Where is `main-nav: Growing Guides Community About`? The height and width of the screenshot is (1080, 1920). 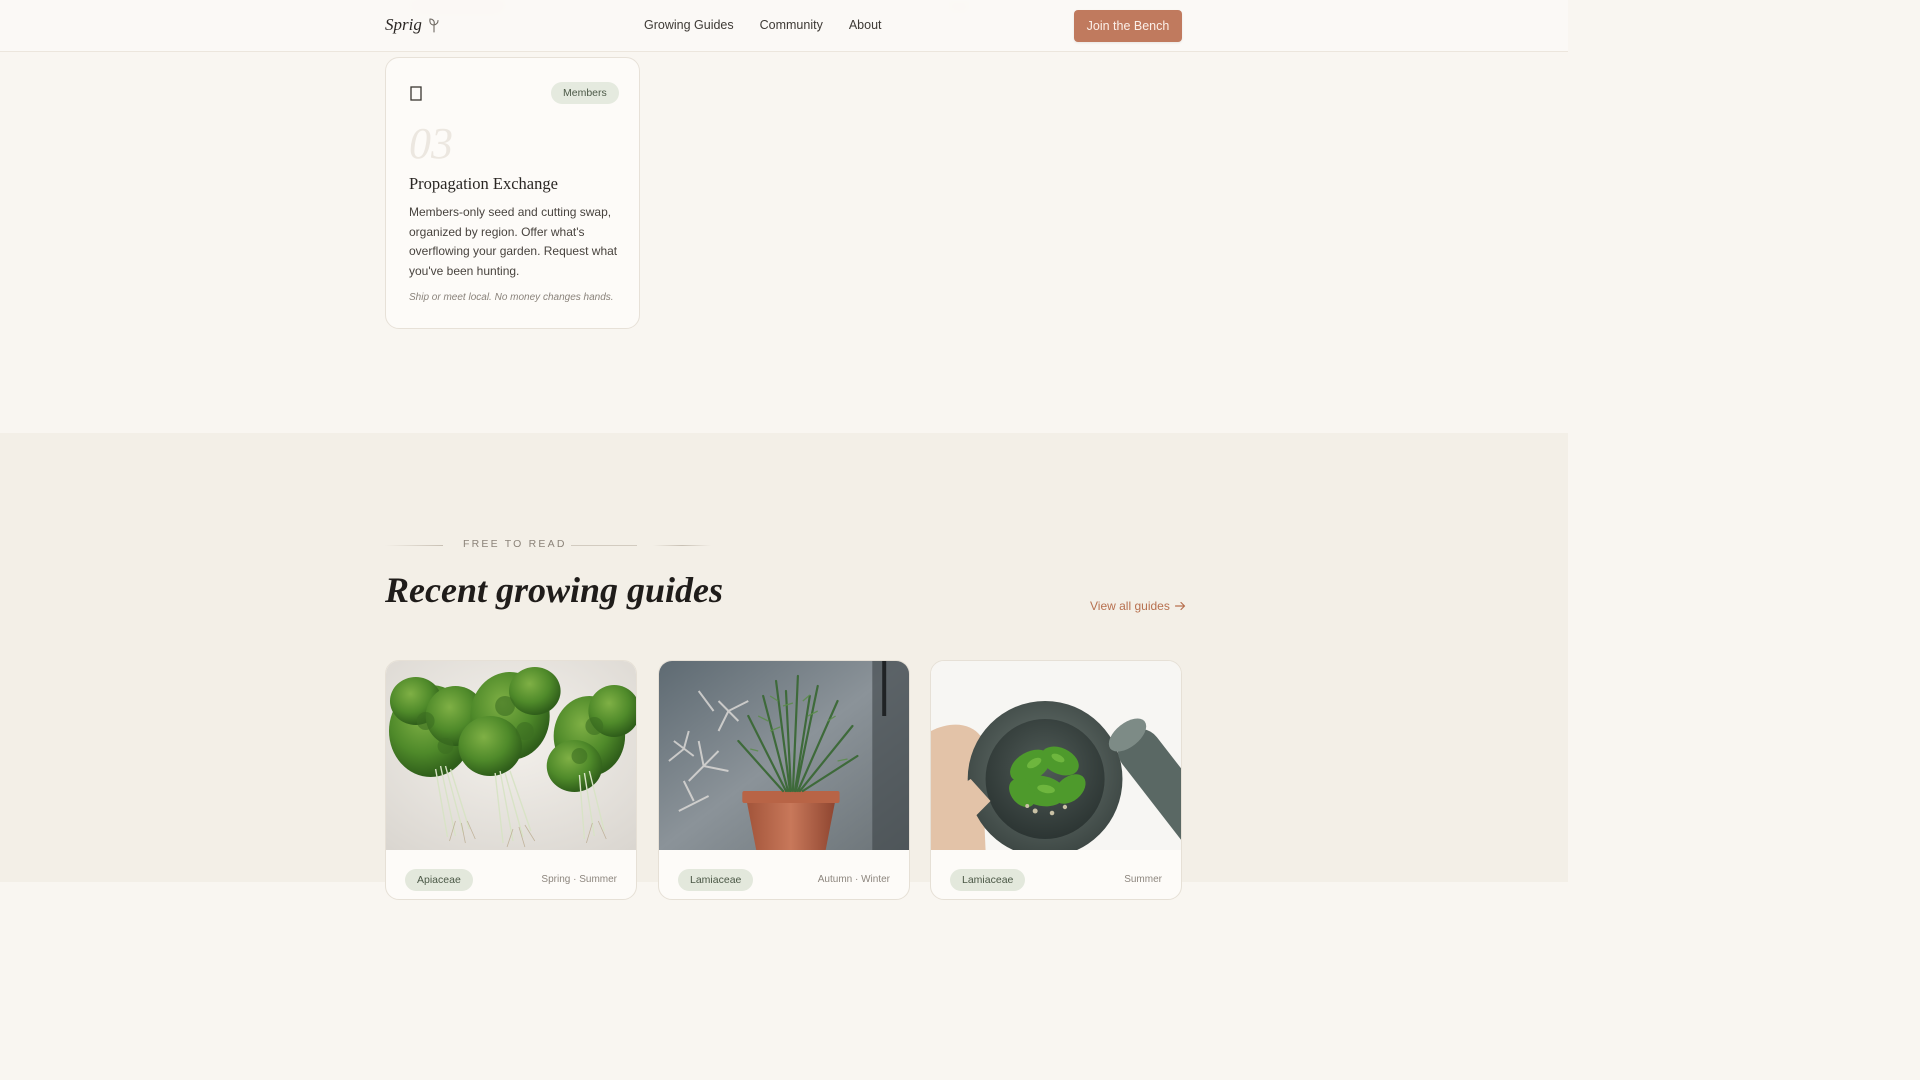 main-nav: Growing Guides Community About is located at coordinates (763, 25).